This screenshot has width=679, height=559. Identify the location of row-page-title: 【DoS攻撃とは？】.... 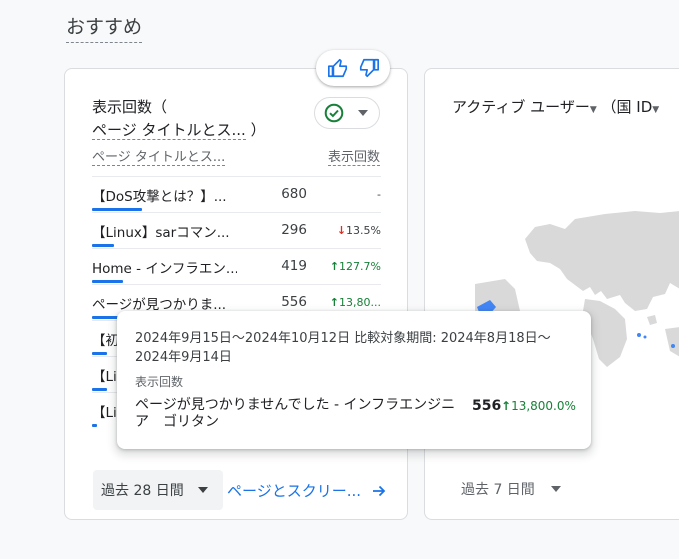
(159, 197).